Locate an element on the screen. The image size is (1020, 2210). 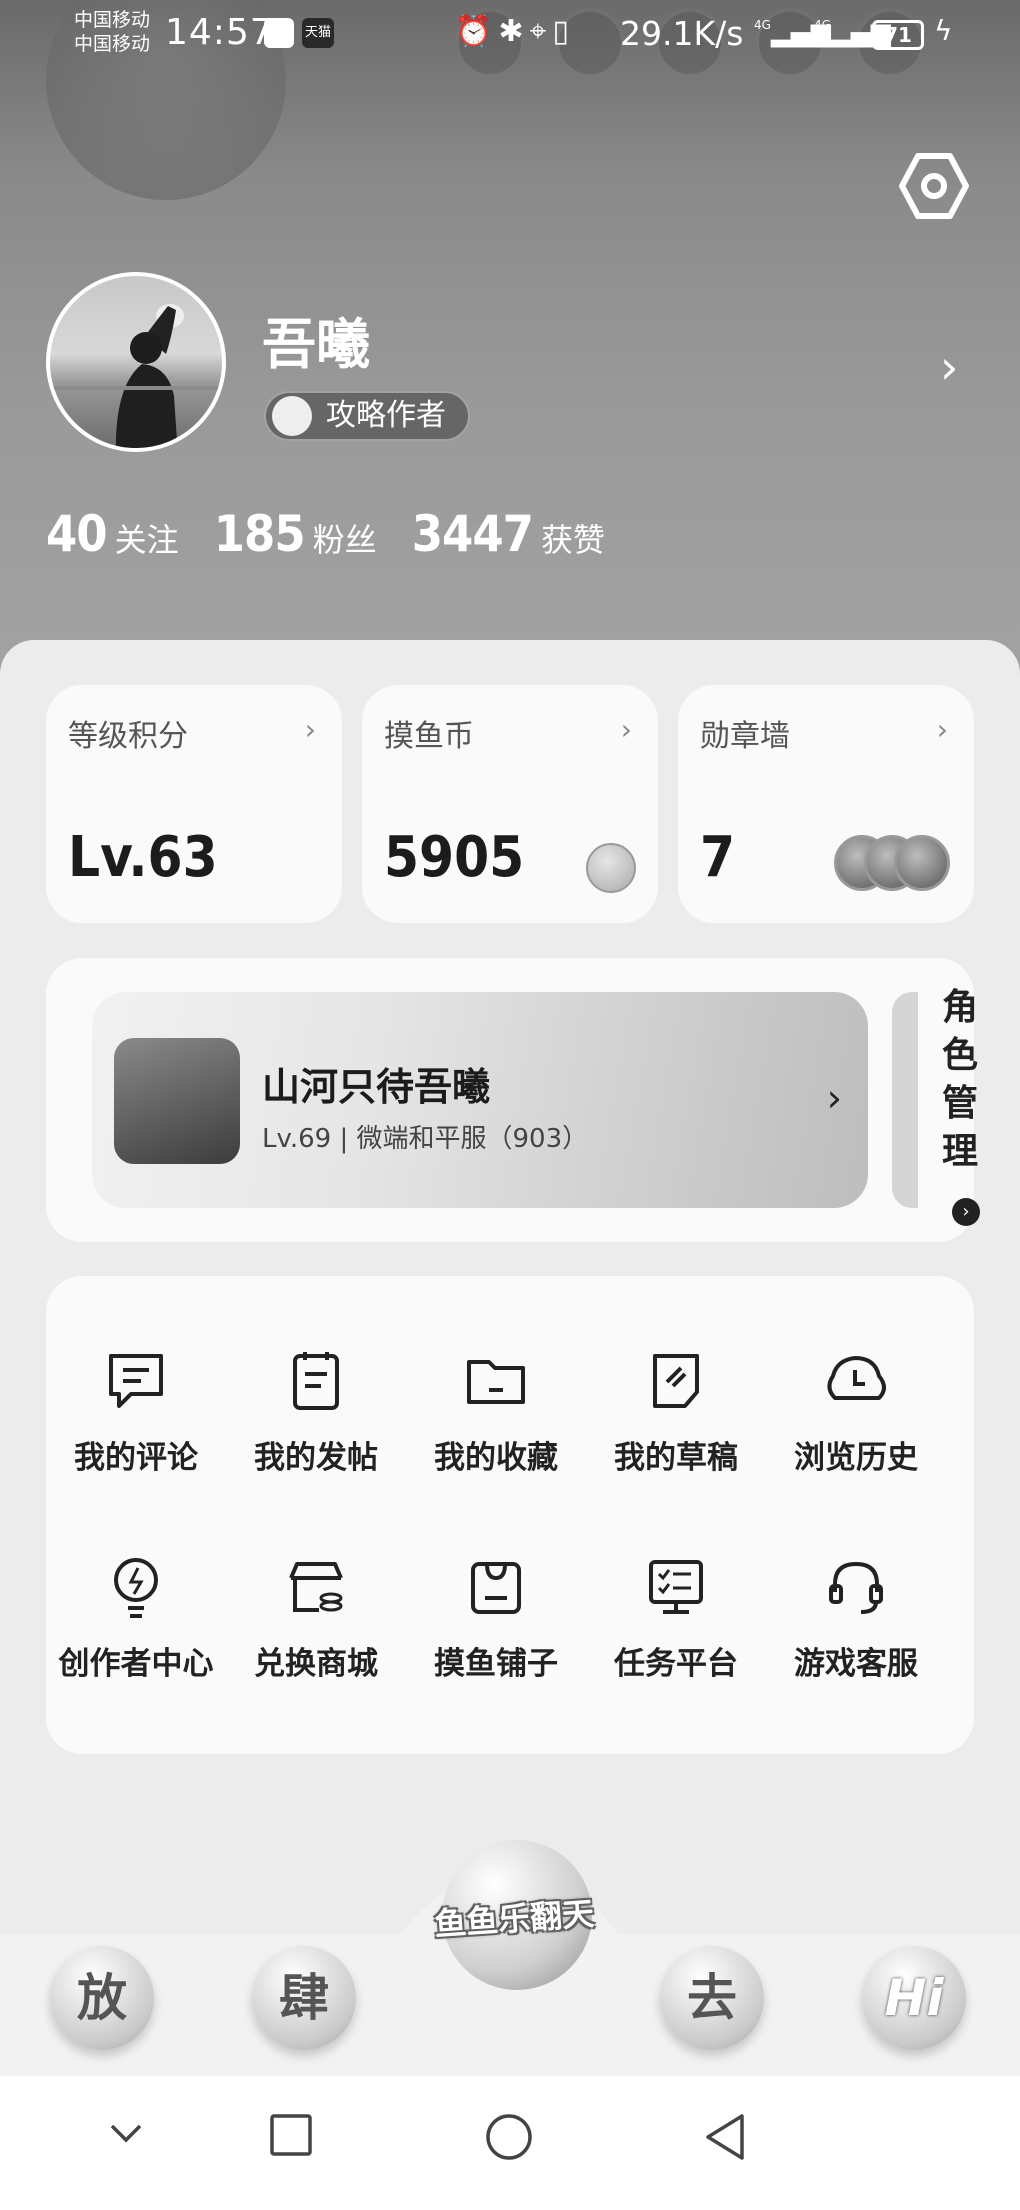
tab-qu: 去 is located at coordinates (712, 1998).